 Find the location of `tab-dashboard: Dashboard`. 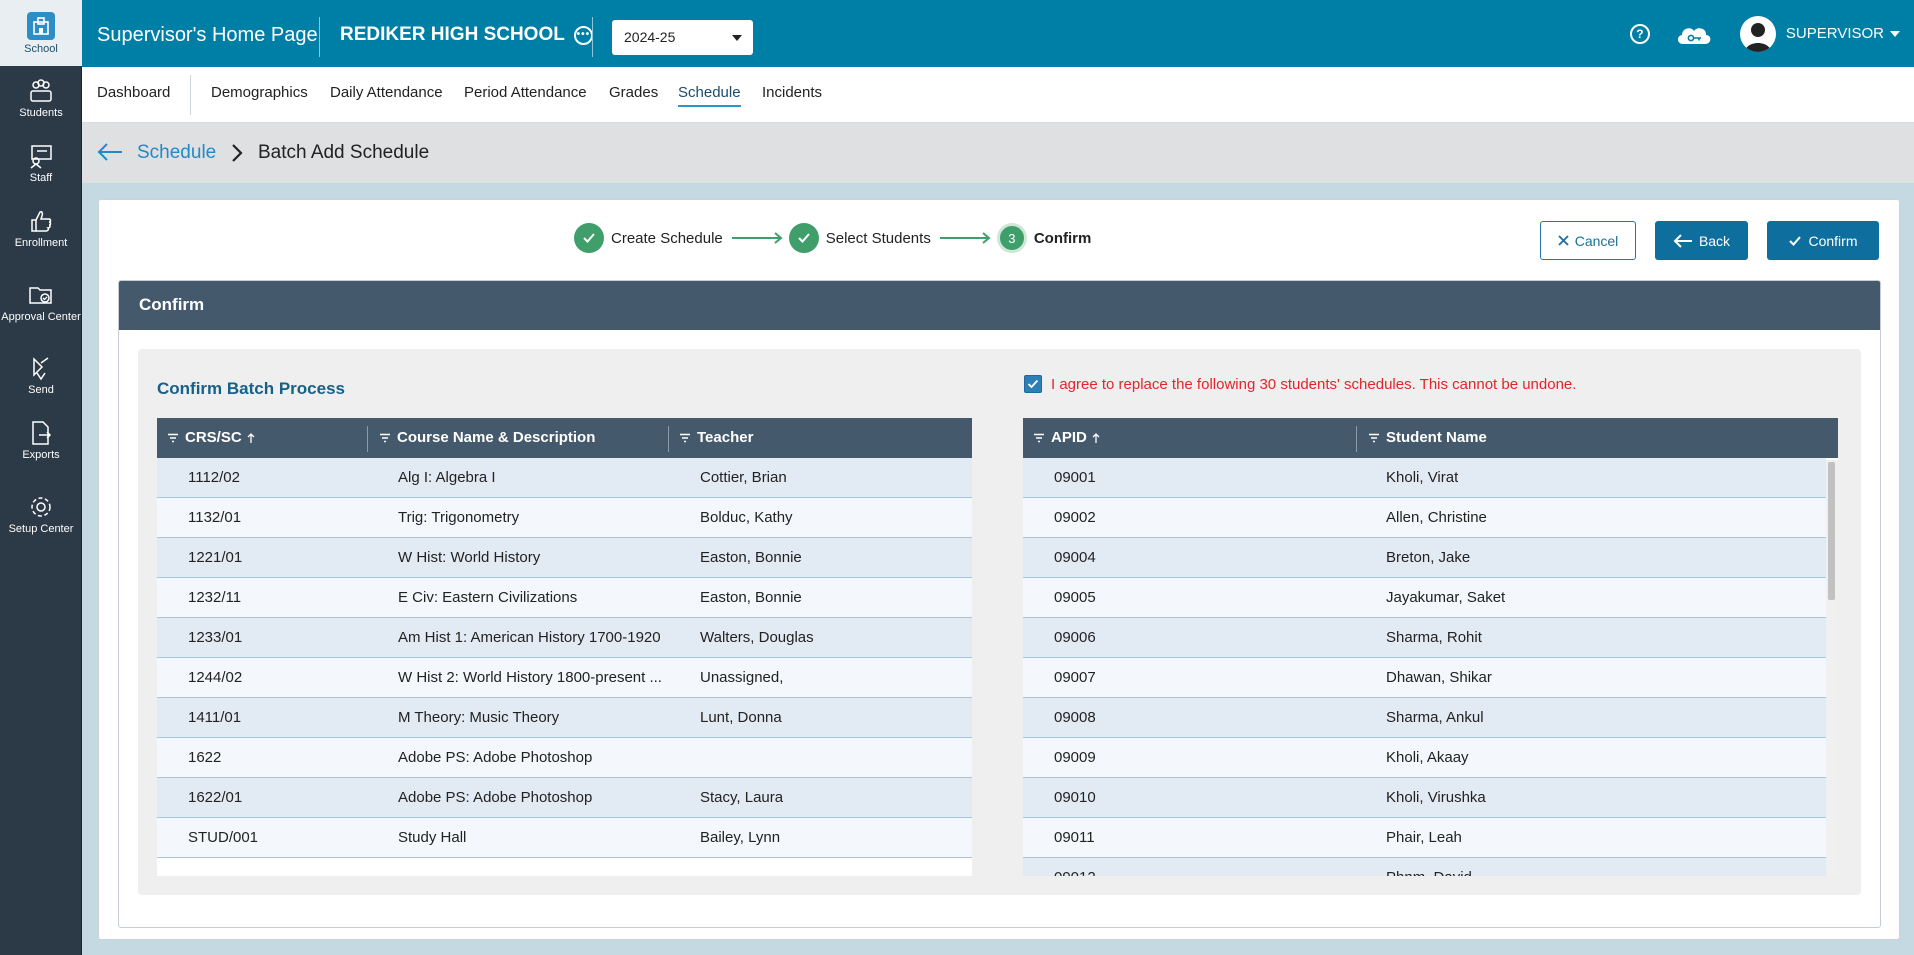

tab-dashboard: Dashboard is located at coordinates (133, 94).